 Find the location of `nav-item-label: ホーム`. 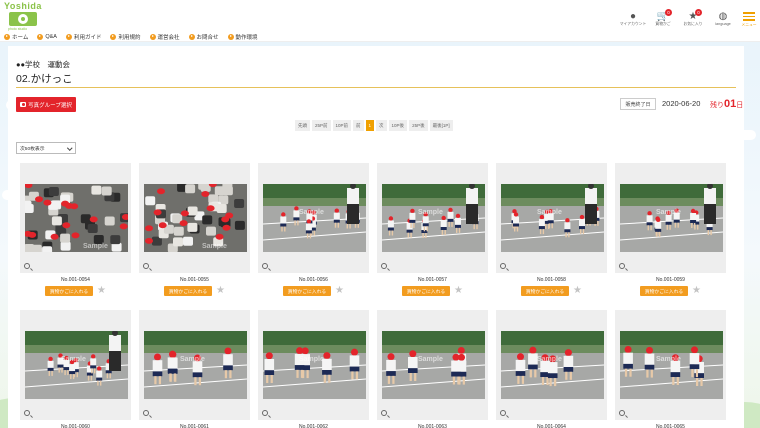

nav-item-label: ホーム is located at coordinates (20, 37).